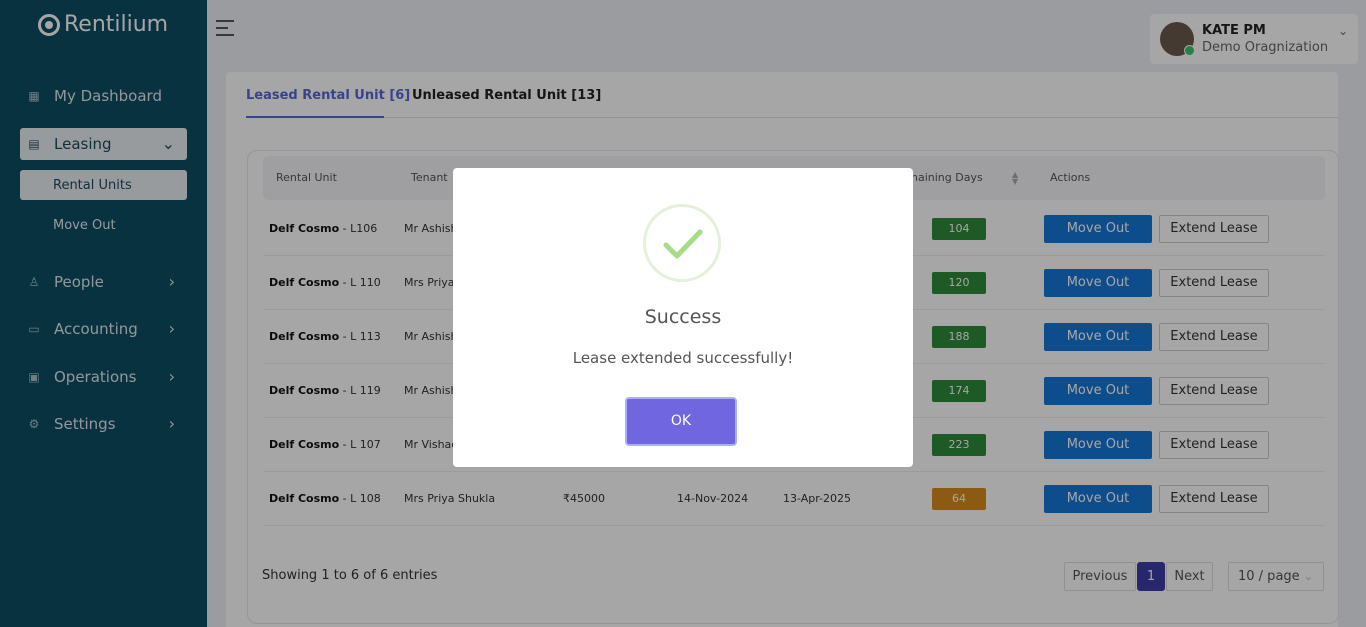 This screenshot has width=1366, height=627. Describe the element at coordinates (682, 243) in the screenshot. I see `success-check-icon` at that location.